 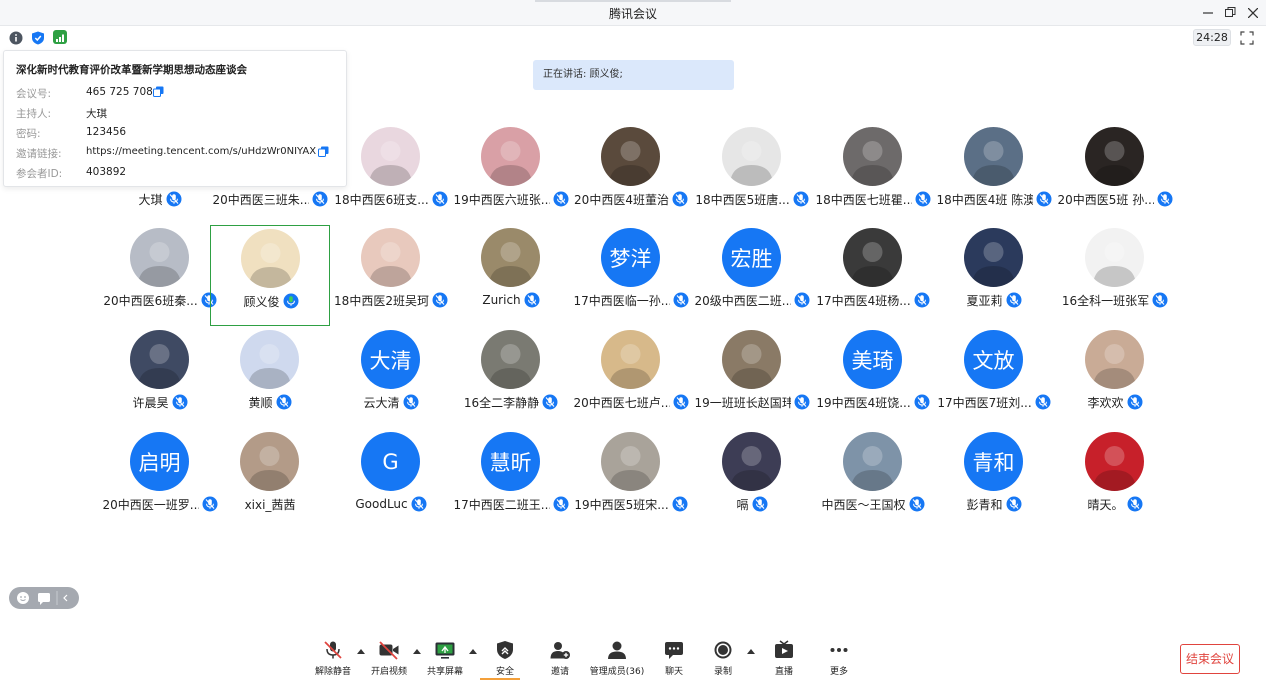 I want to click on more-button: 更多, so click(x=839, y=659).